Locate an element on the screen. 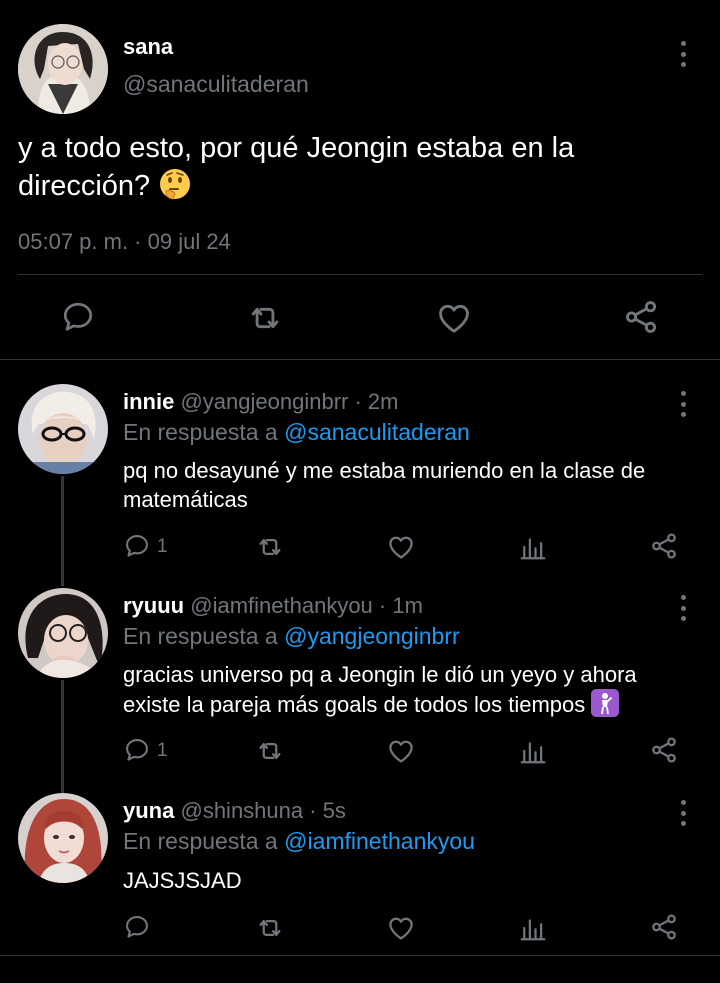  reply-header: innie @yangjeonginbrr · 2m is located at coordinates (260, 402).